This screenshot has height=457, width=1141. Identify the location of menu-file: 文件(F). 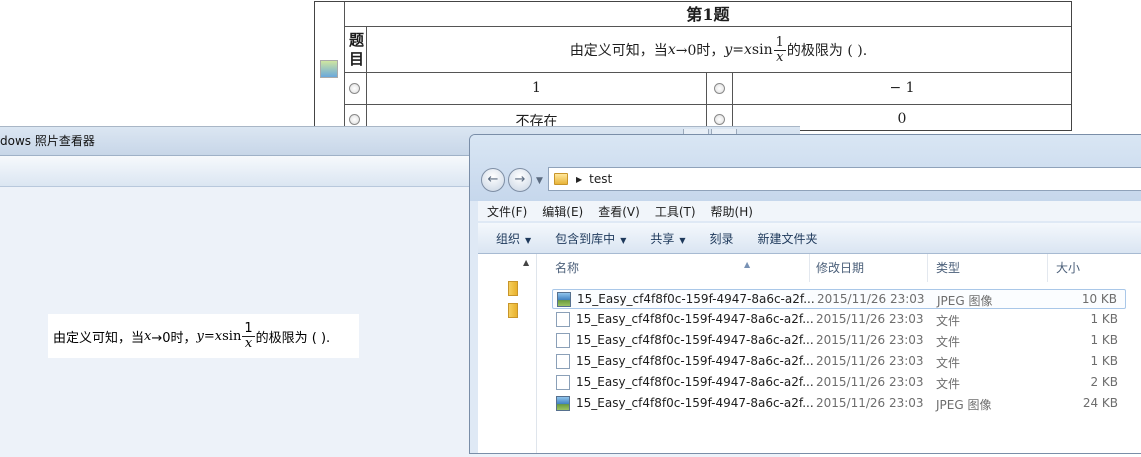
(507, 211).